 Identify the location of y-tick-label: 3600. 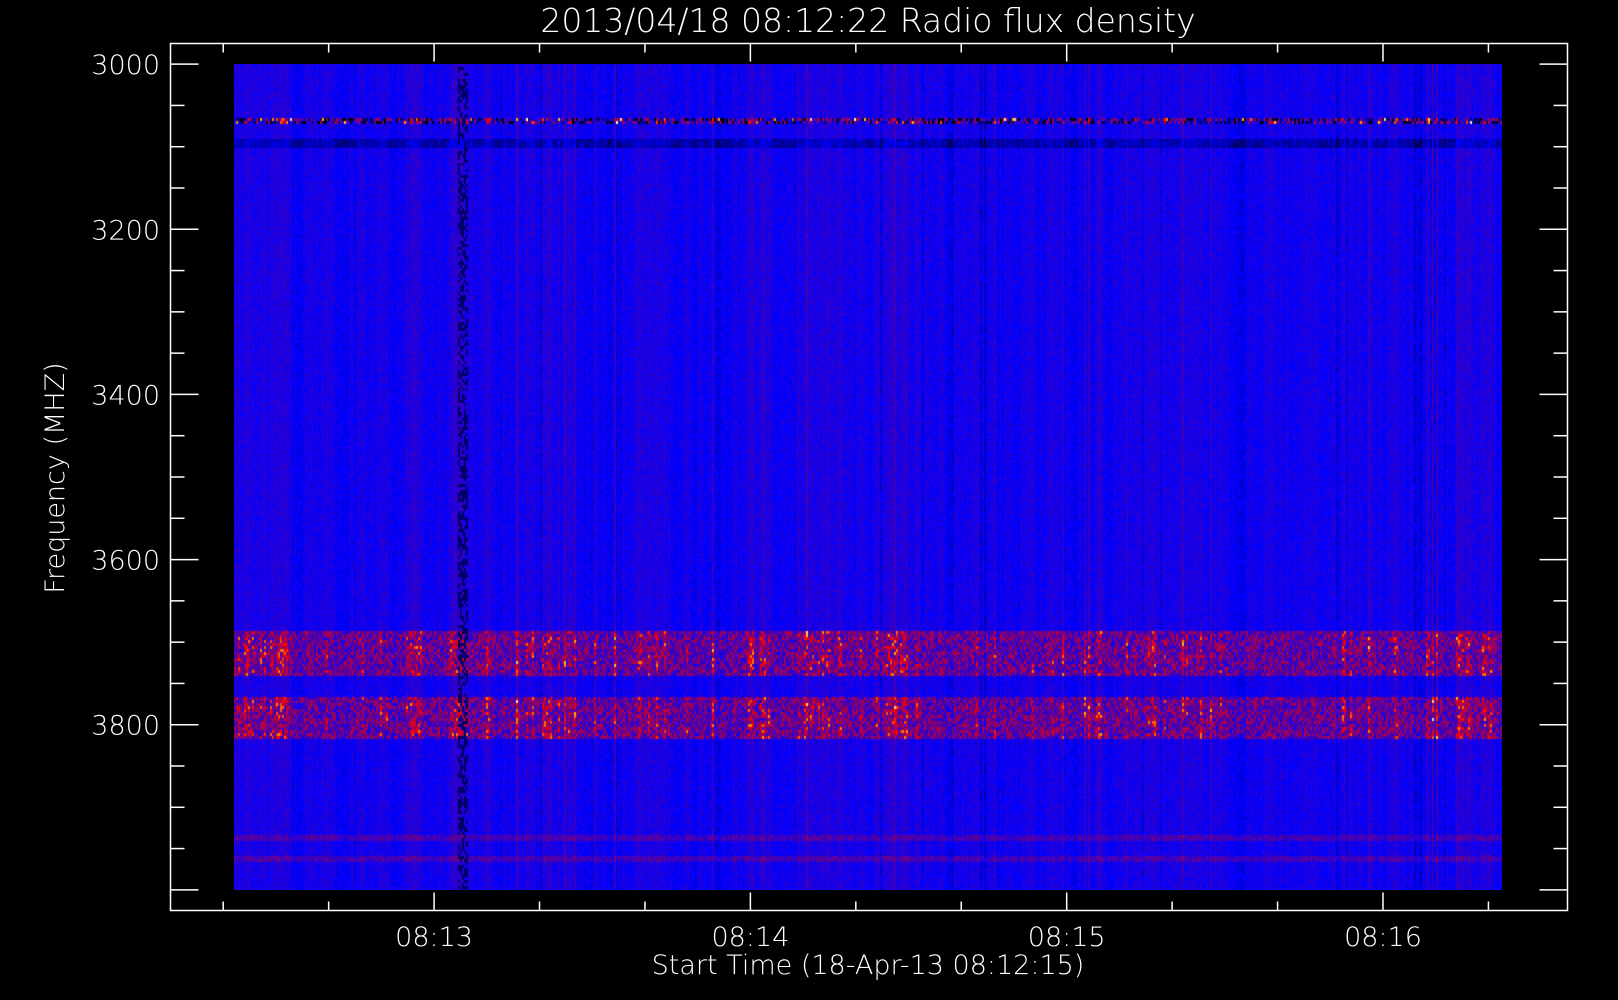
(125, 561).